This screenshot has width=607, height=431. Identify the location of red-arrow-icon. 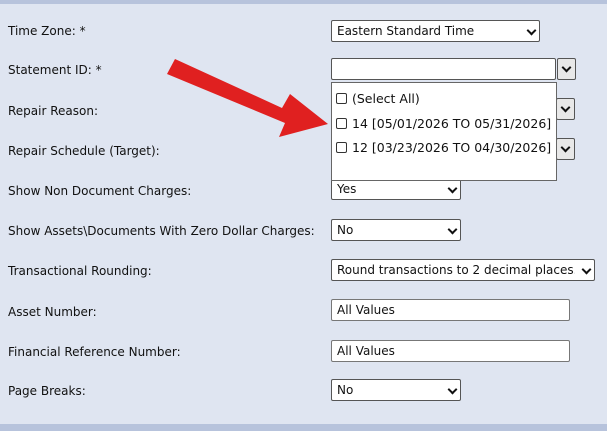
(247, 98).